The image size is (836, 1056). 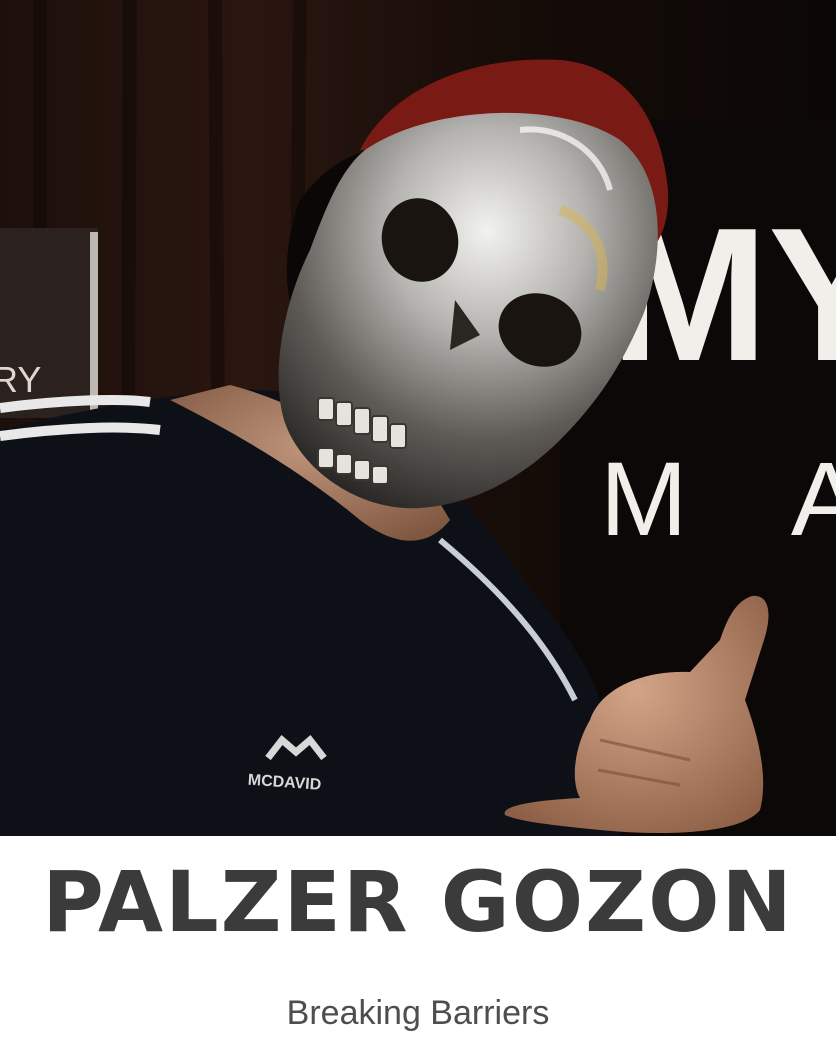 What do you see at coordinates (718, 499) in the screenshot?
I see `banner-text-row2: M A` at bounding box center [718, 499].